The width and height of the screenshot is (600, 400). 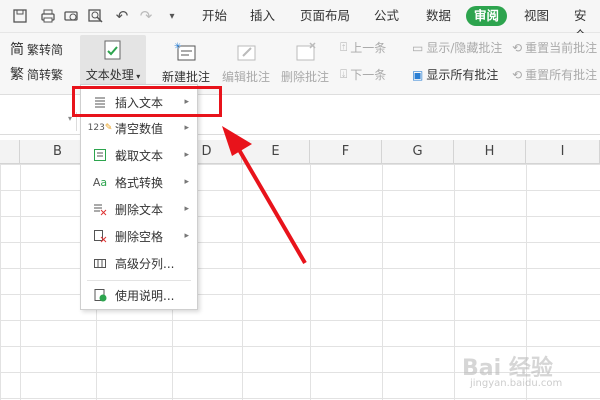 What do you see at coordinates (516, 383) in the screenshot?
I see `watermark-url: jingyan.baidu.com` at bounding box center [516, 383].